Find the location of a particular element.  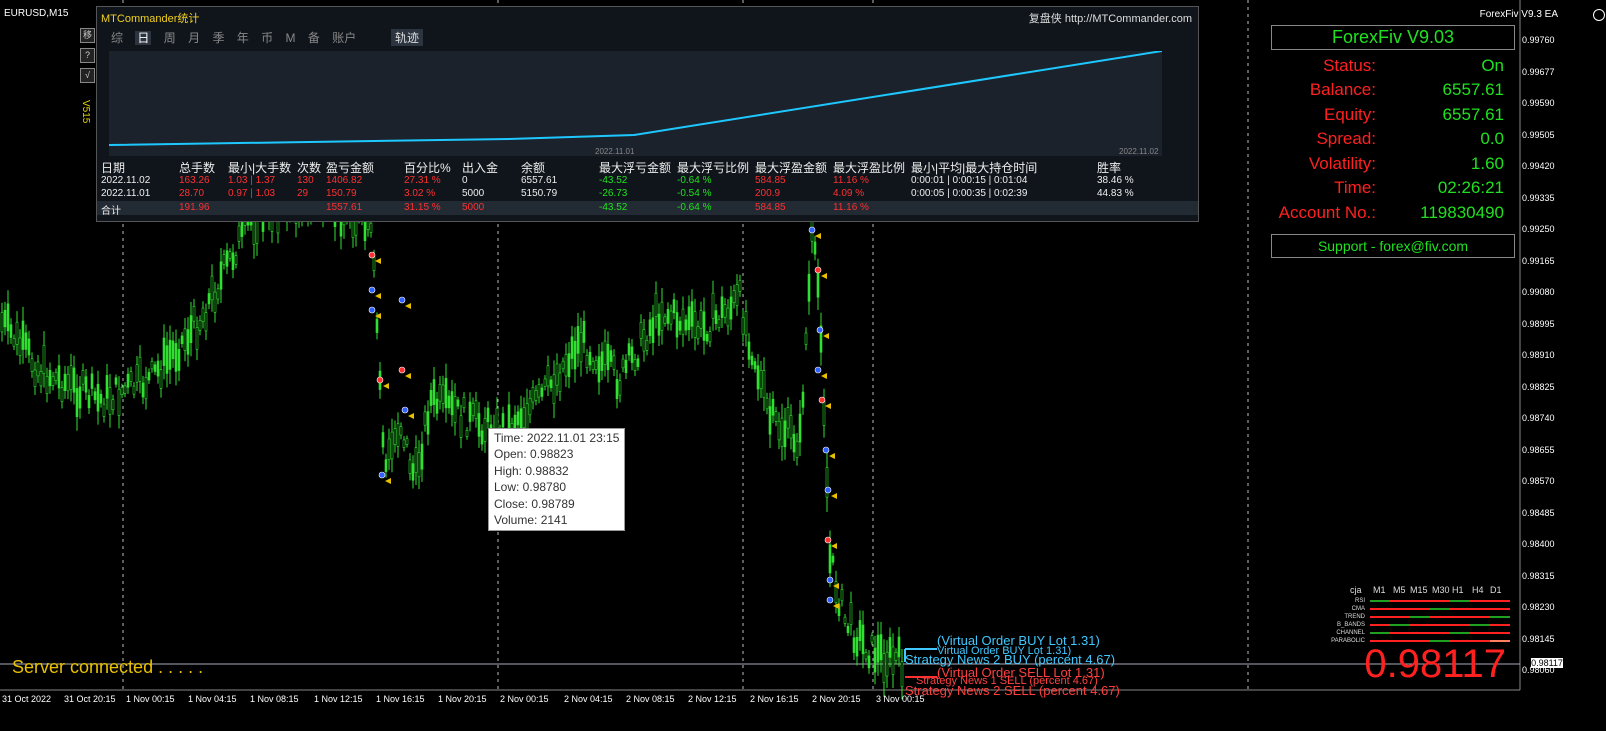

col-balance: 余额 is located at coordinates (533, 168).